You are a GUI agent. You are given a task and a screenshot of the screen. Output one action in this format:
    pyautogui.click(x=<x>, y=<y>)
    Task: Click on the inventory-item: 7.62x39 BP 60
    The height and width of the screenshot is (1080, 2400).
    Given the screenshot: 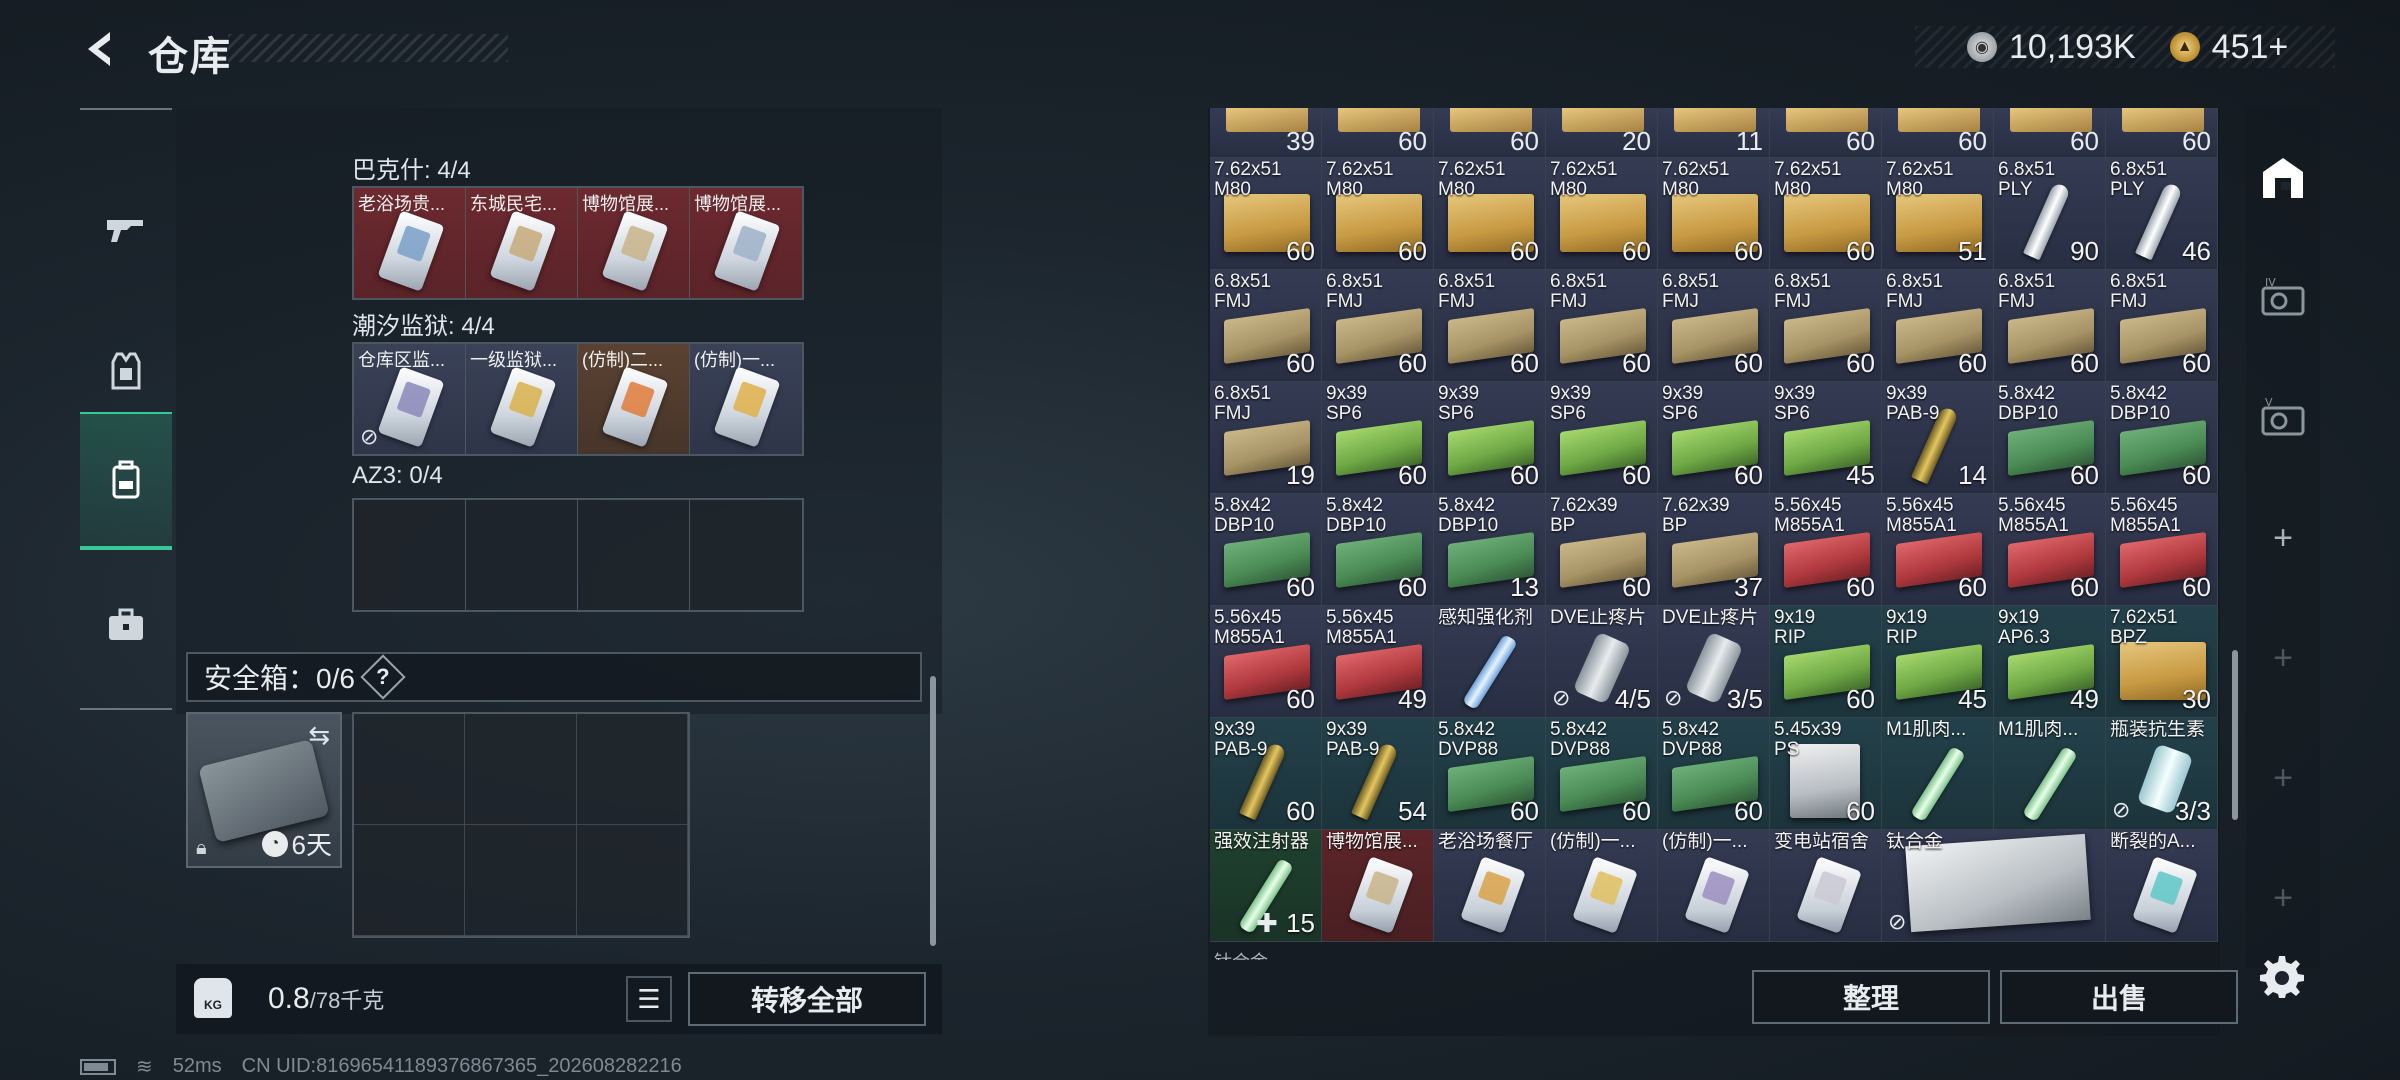 What is the action you would take?
    pyautogui.click(x=1602, y=550)
    